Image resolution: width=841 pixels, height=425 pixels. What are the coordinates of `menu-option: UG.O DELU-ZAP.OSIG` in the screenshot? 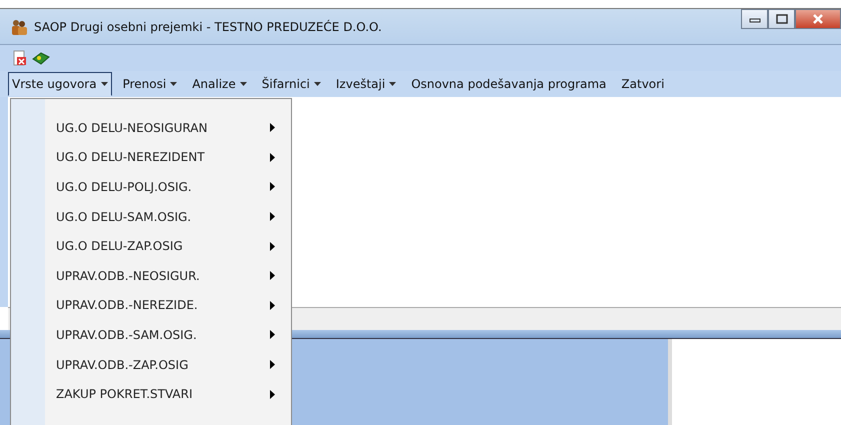 It's located at (151, 246).